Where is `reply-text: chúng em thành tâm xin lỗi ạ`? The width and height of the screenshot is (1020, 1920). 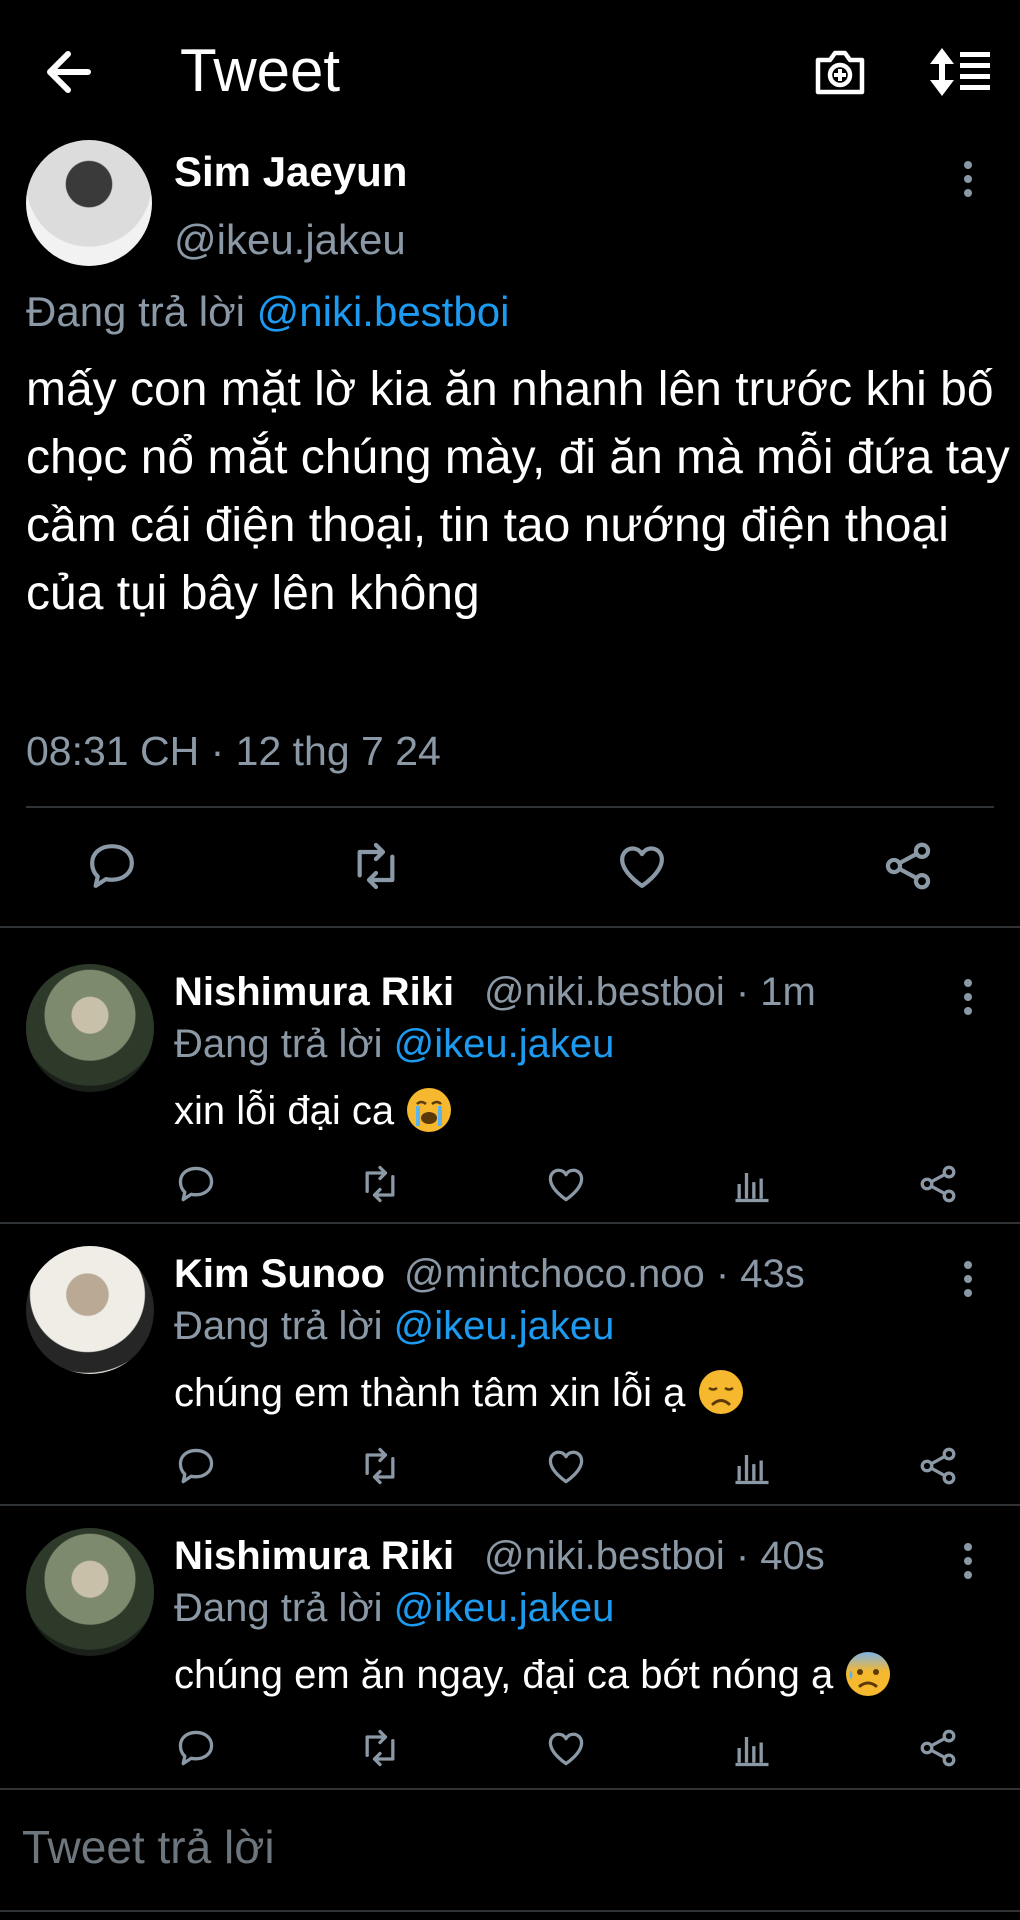 reply-text: chúng em thành tâm xin lỗi ạ is located at coordinates (459, 1392).